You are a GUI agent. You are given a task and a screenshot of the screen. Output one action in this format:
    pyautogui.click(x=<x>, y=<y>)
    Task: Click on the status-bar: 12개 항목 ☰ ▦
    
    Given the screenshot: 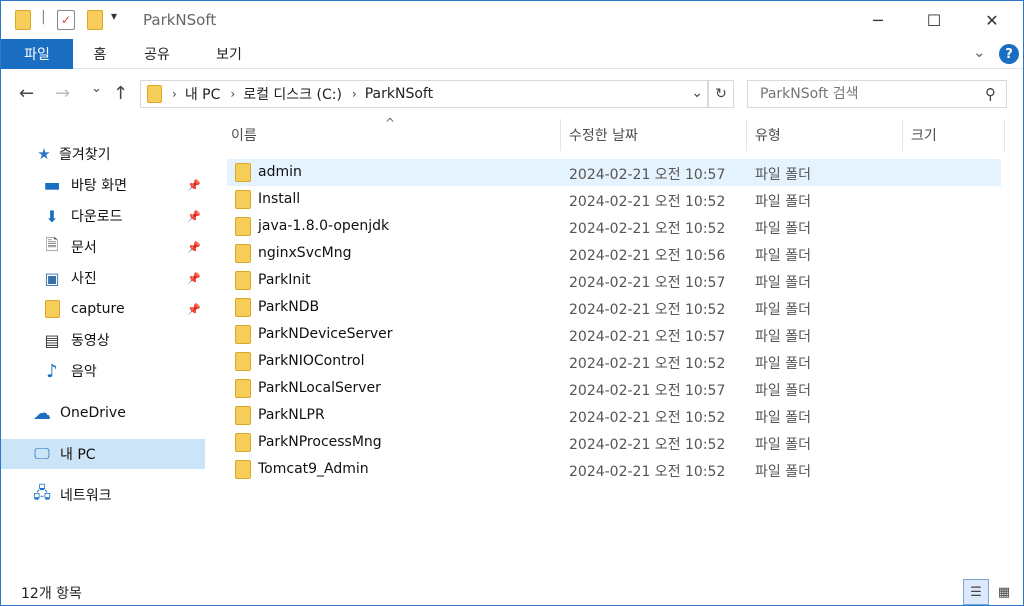 What is the action you would take?
    pyautogui.click(x=512, y=592)
    